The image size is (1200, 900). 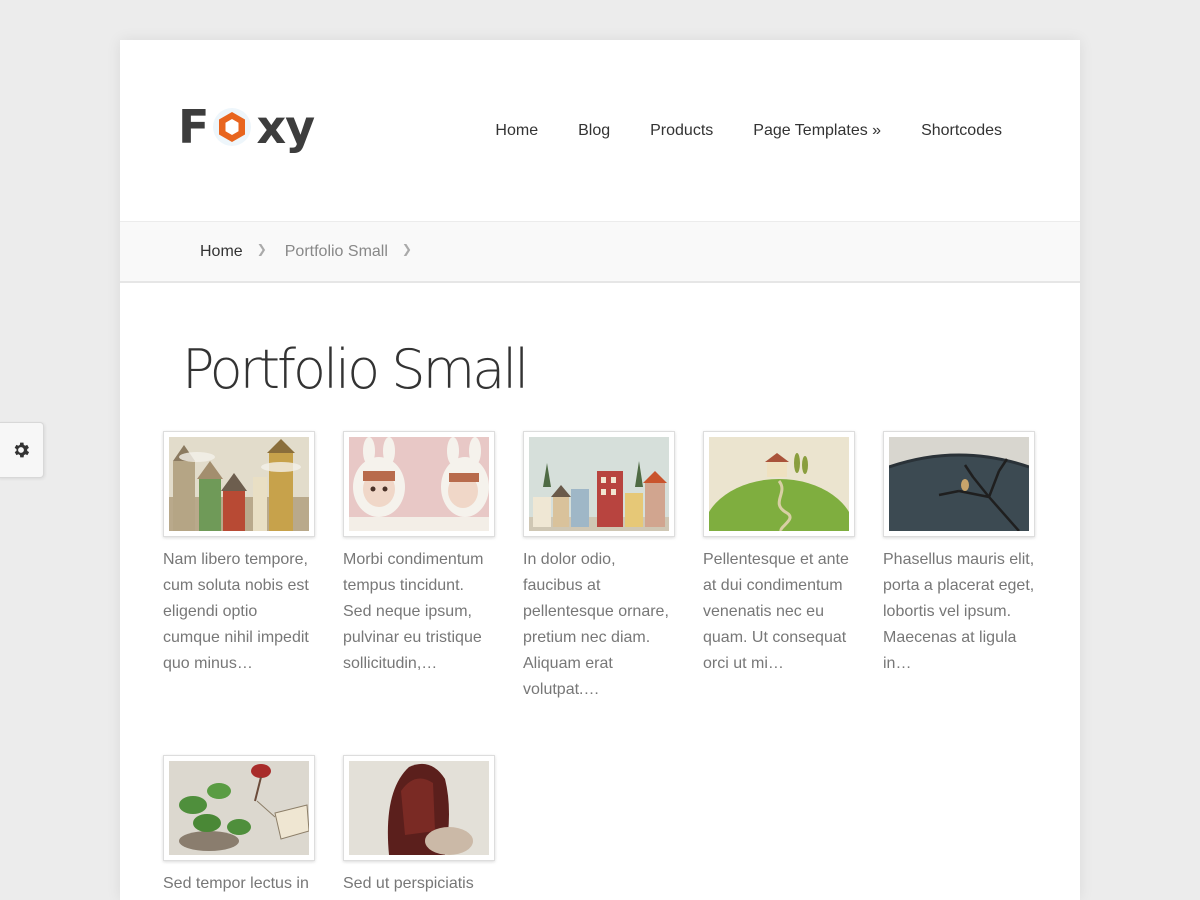 I want to click on red-haired-doll-image, so click(x=419, y=808).